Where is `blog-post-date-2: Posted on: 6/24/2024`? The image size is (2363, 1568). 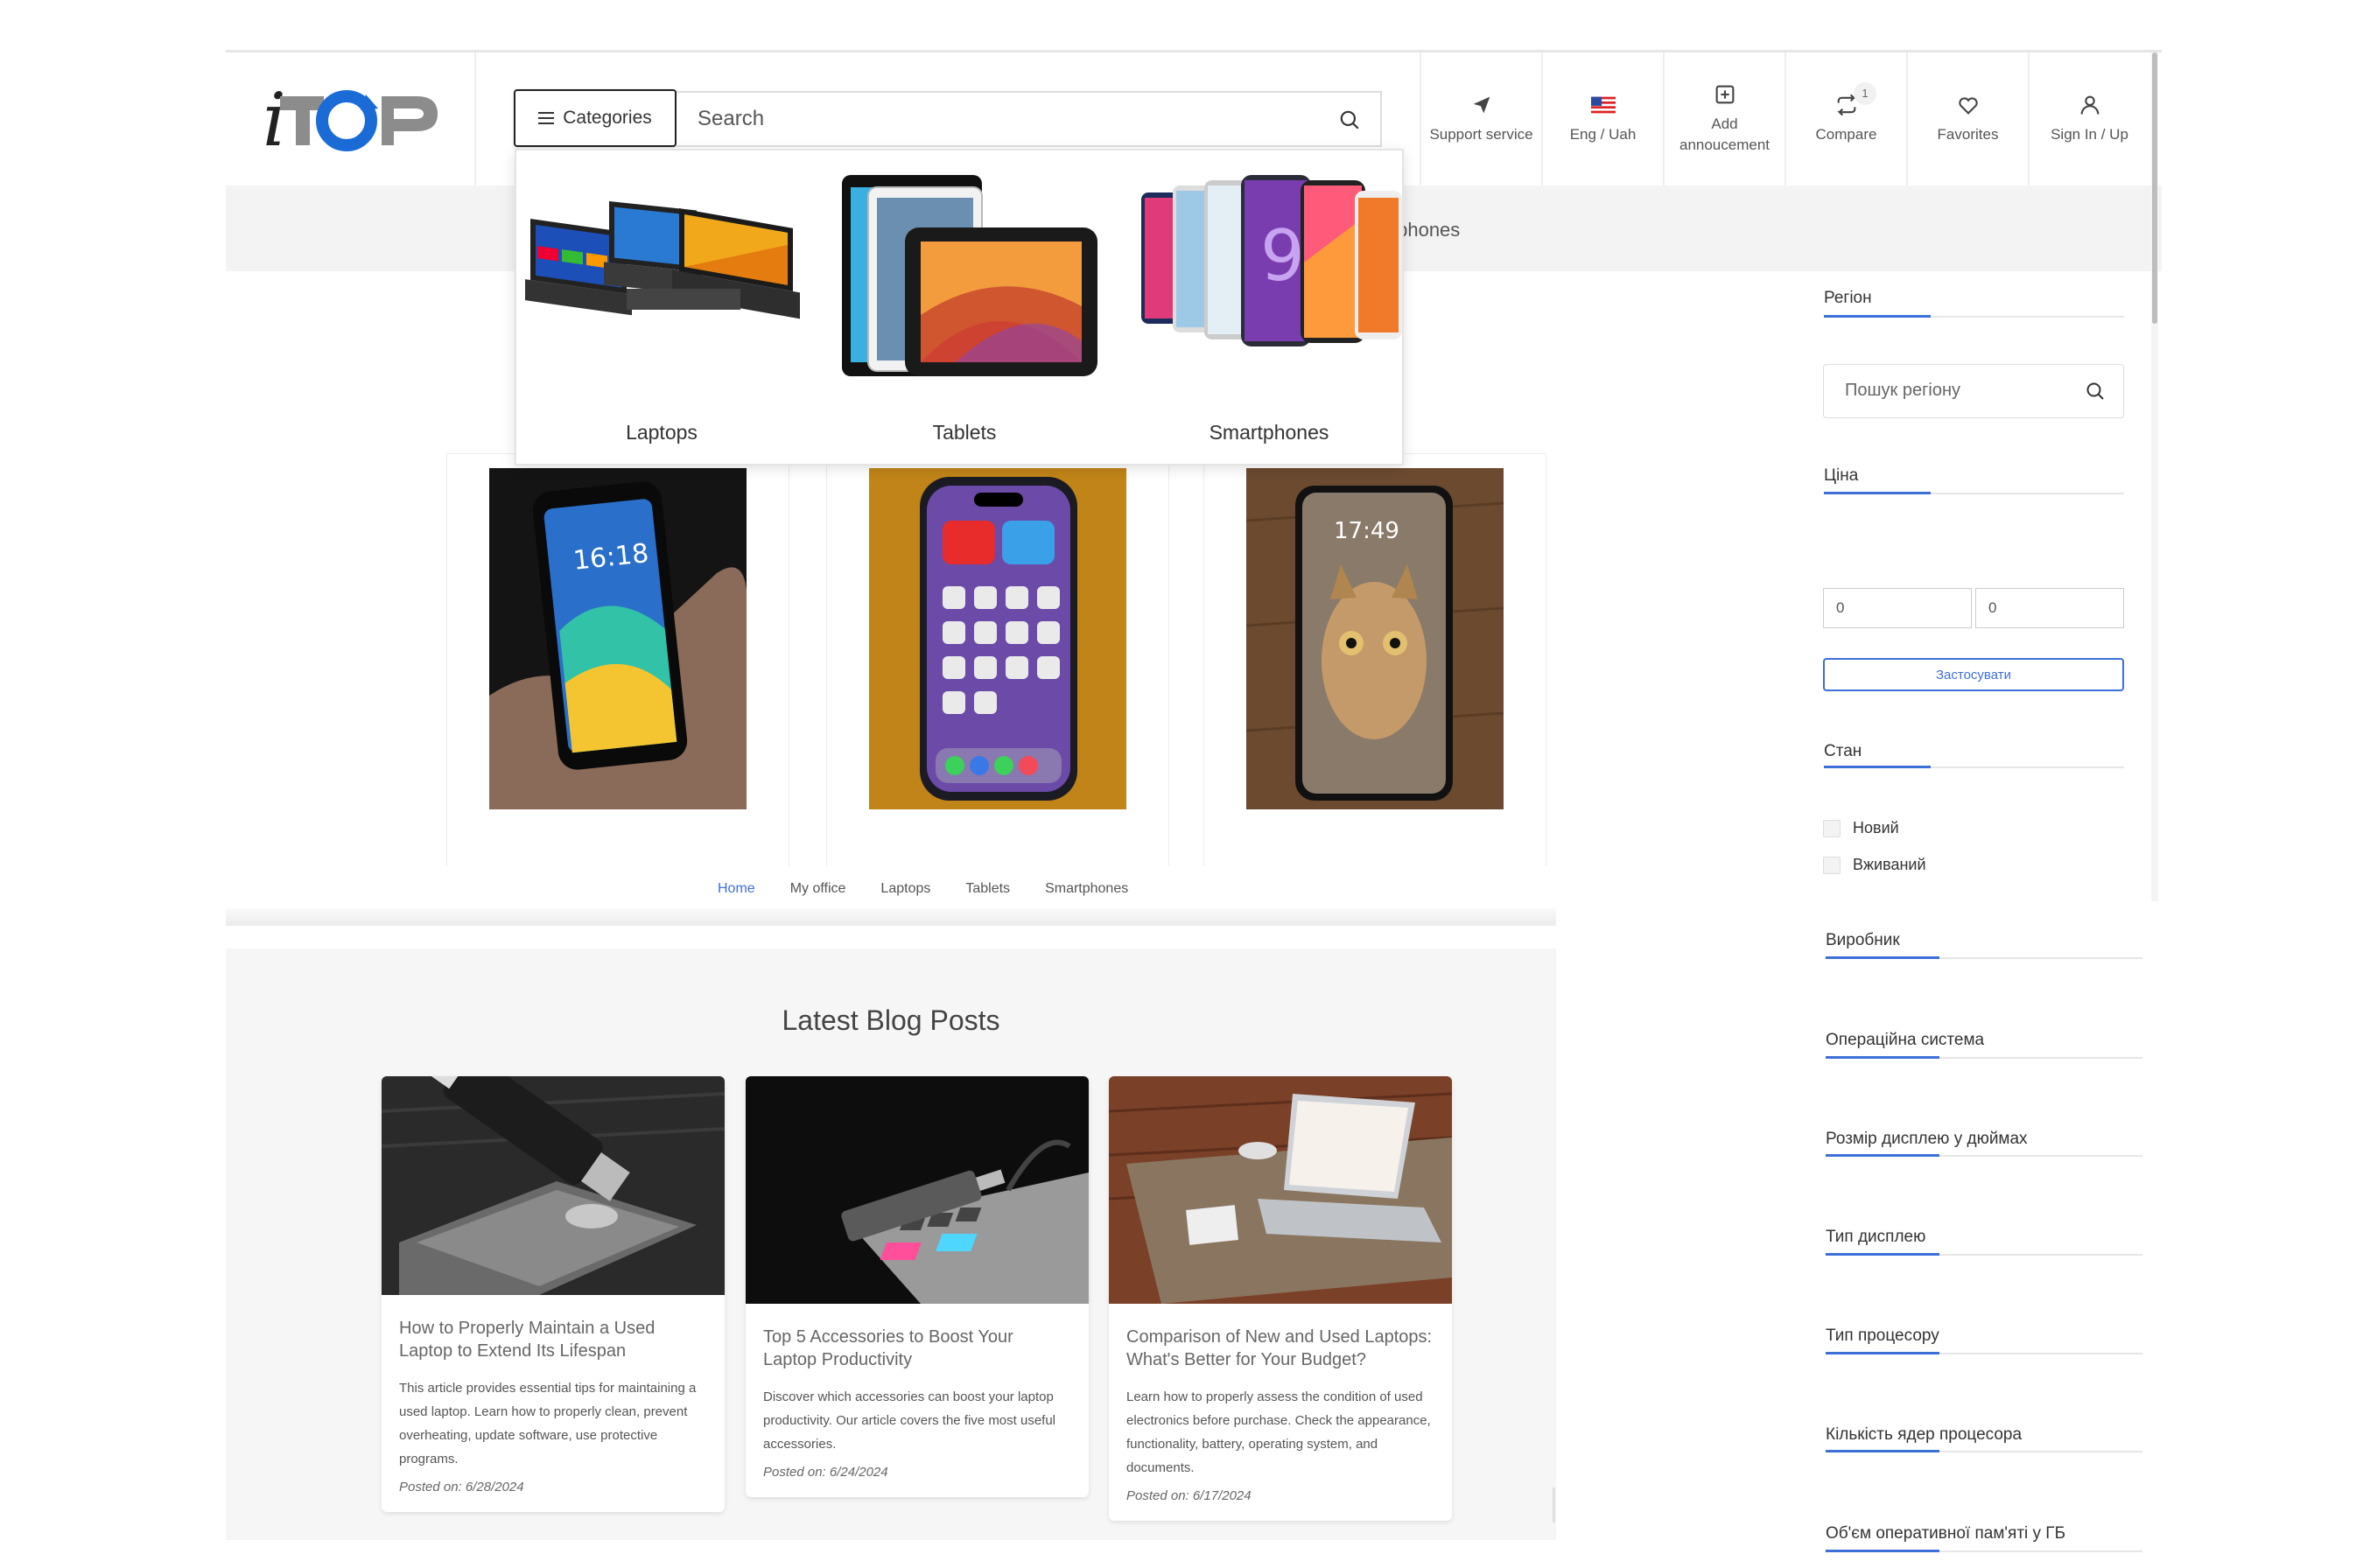
blog-post-date-2: Posted on: 6/24/2024 is located at coordinates (825, 1472).